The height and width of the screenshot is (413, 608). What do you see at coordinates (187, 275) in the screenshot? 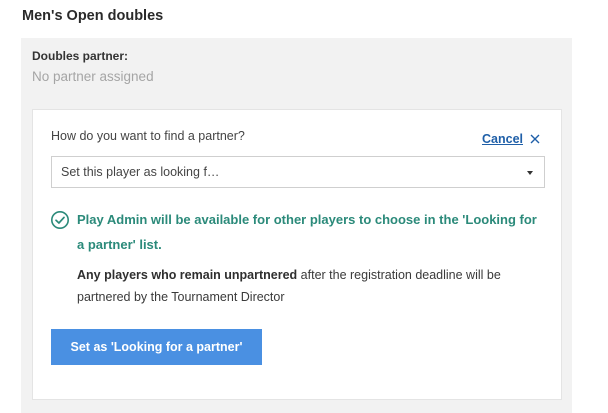
I see `deadline-note-emphasis: Any players who remain unpartnered` at bounding box center [187, 275].